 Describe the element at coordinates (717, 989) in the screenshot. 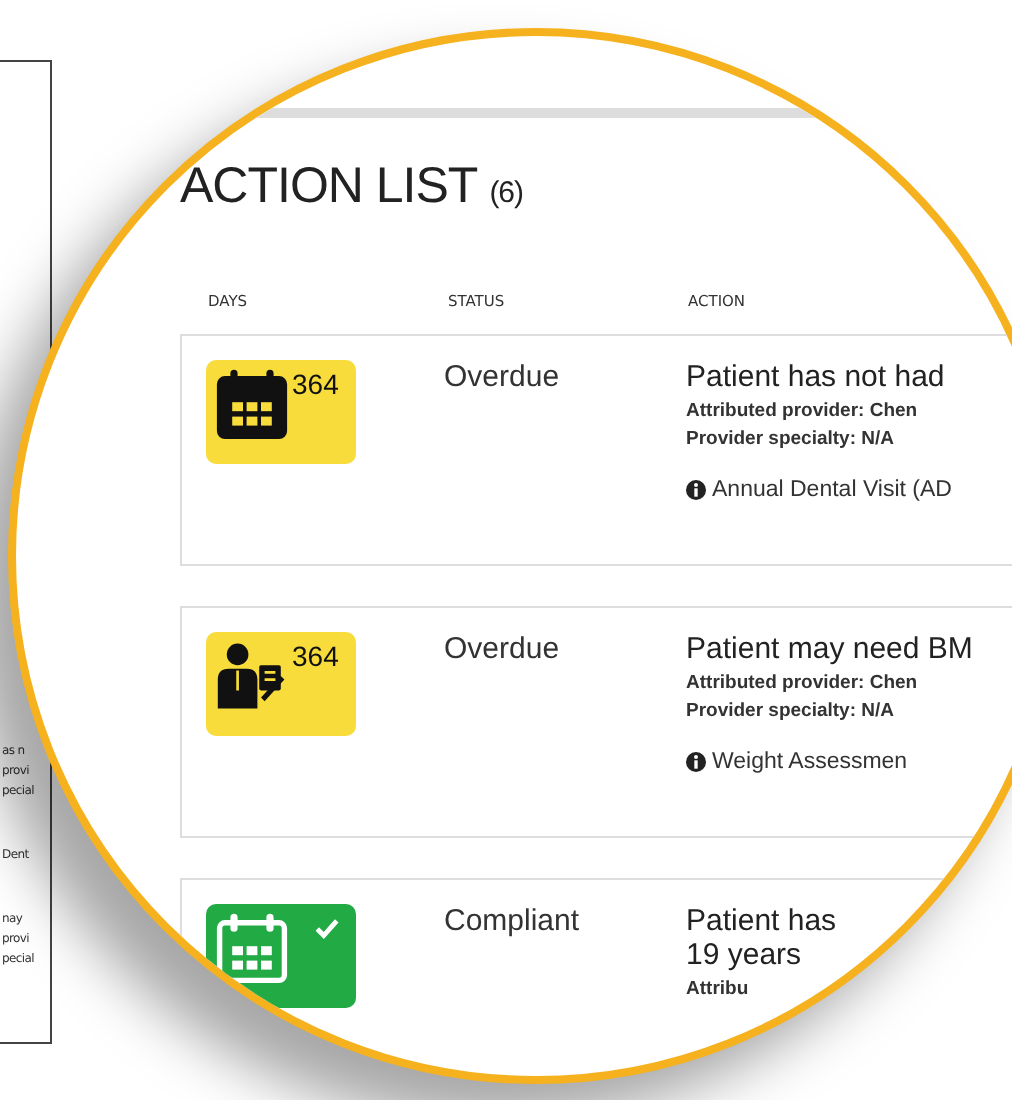

I see `detail-text: Attribu` at that location.